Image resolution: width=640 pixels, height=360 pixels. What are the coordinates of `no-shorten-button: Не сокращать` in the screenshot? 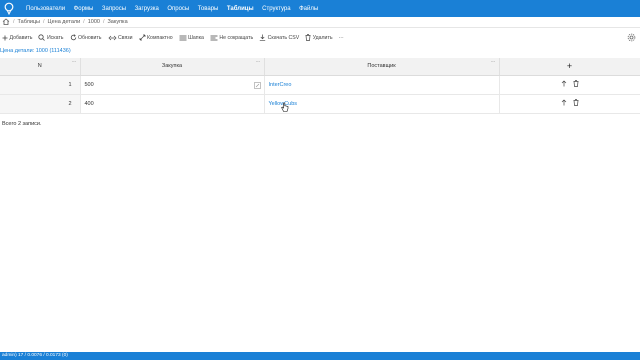 It's located at (231, 38).